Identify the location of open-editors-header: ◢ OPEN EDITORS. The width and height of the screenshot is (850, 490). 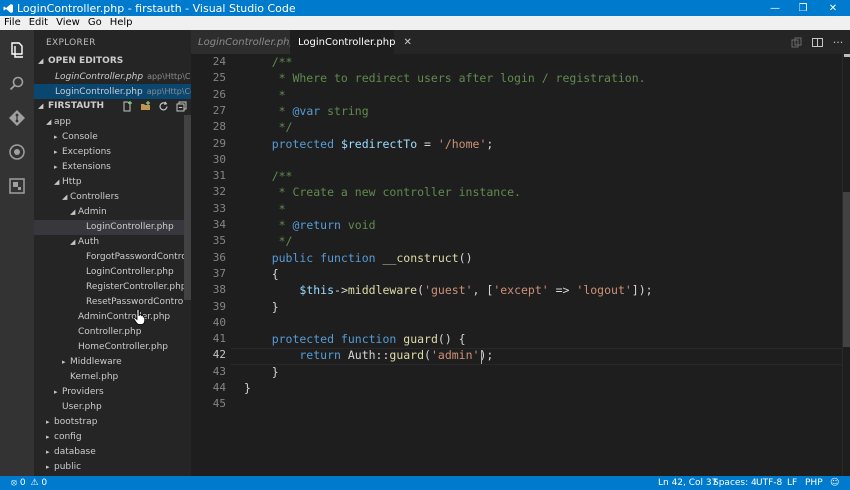
(112, 61).